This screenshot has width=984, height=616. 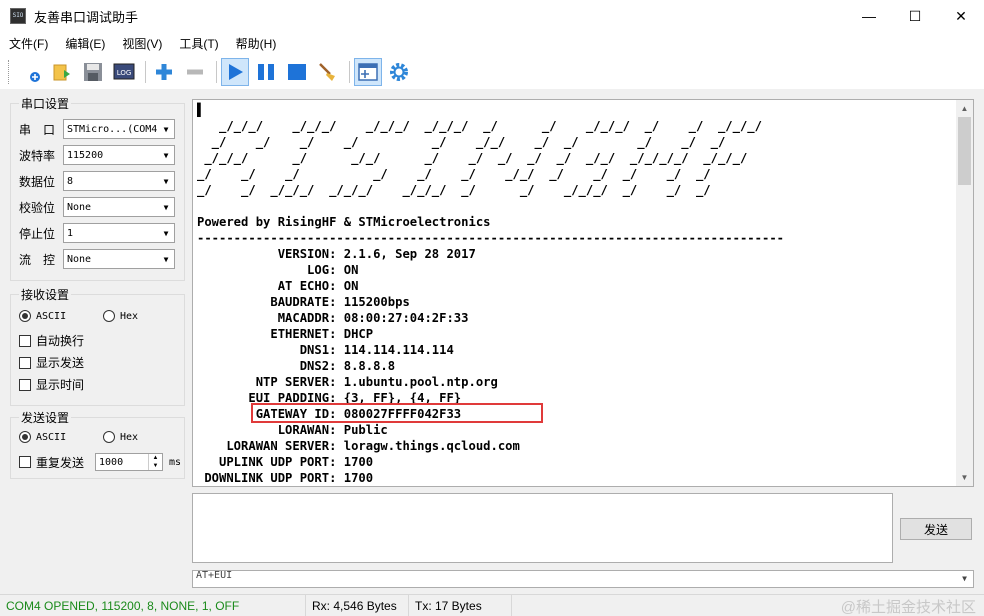 I want to click on settings-button, so click(x=399, y=72).